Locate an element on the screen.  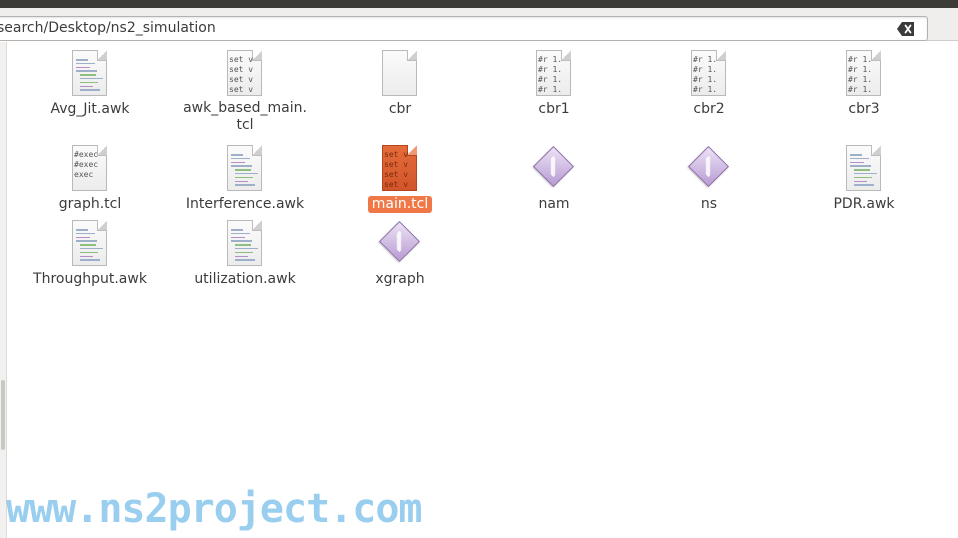
file-item: Avg_Jit.awk is located at coordinates (90, 84).